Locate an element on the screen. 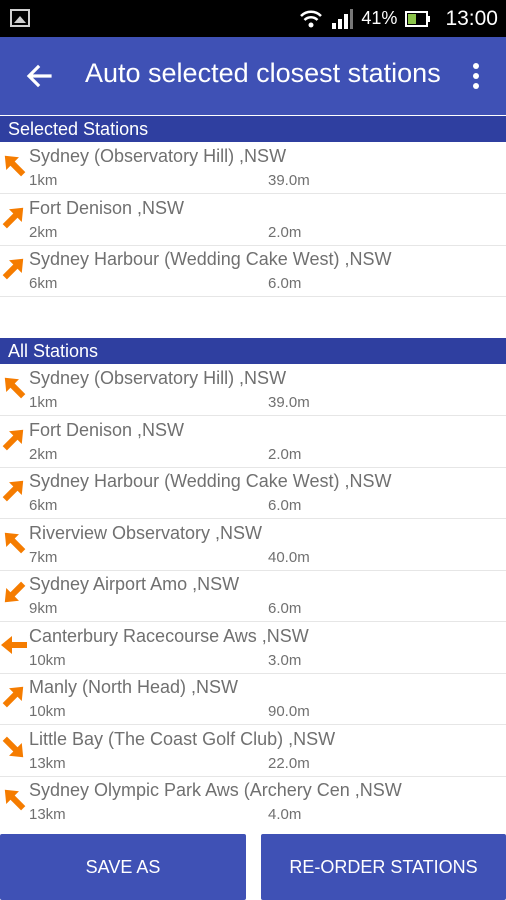 The height and width of the screenshot is (900, 506). status-icons: 41% 13:00 is located at coordinates (398, 18).